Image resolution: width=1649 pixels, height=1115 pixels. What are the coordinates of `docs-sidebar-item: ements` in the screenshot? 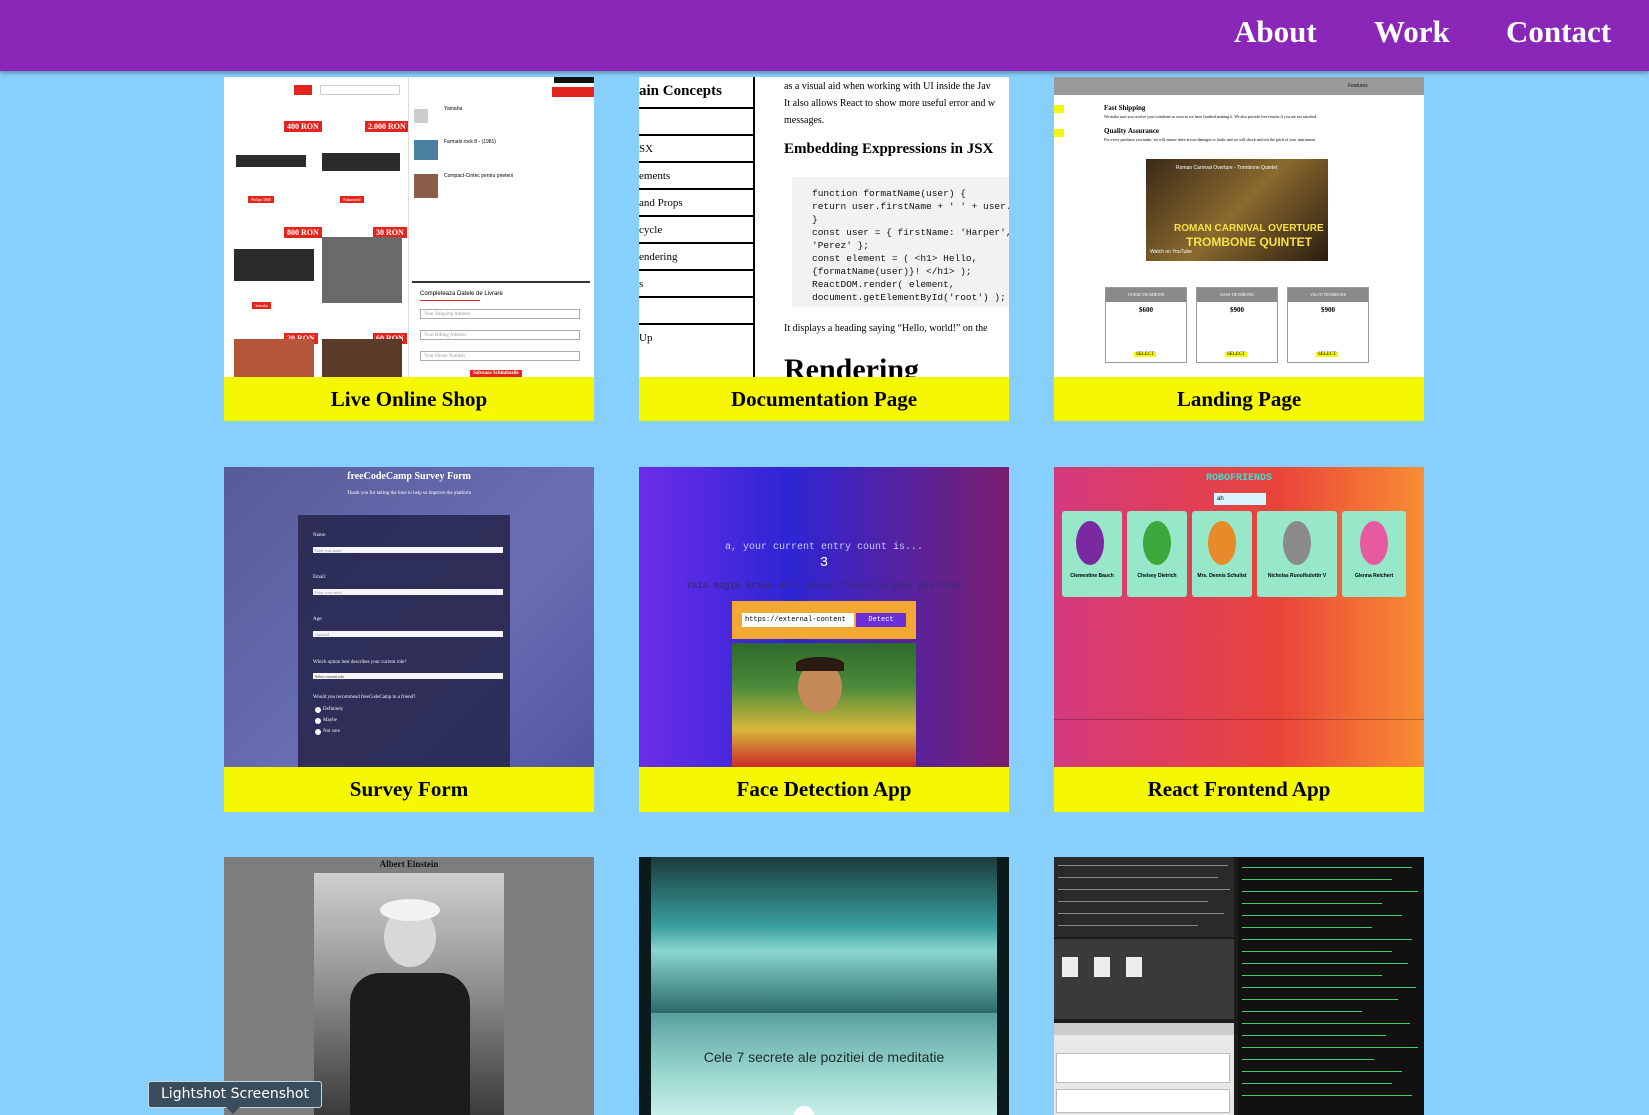 It's located at (696, 176).